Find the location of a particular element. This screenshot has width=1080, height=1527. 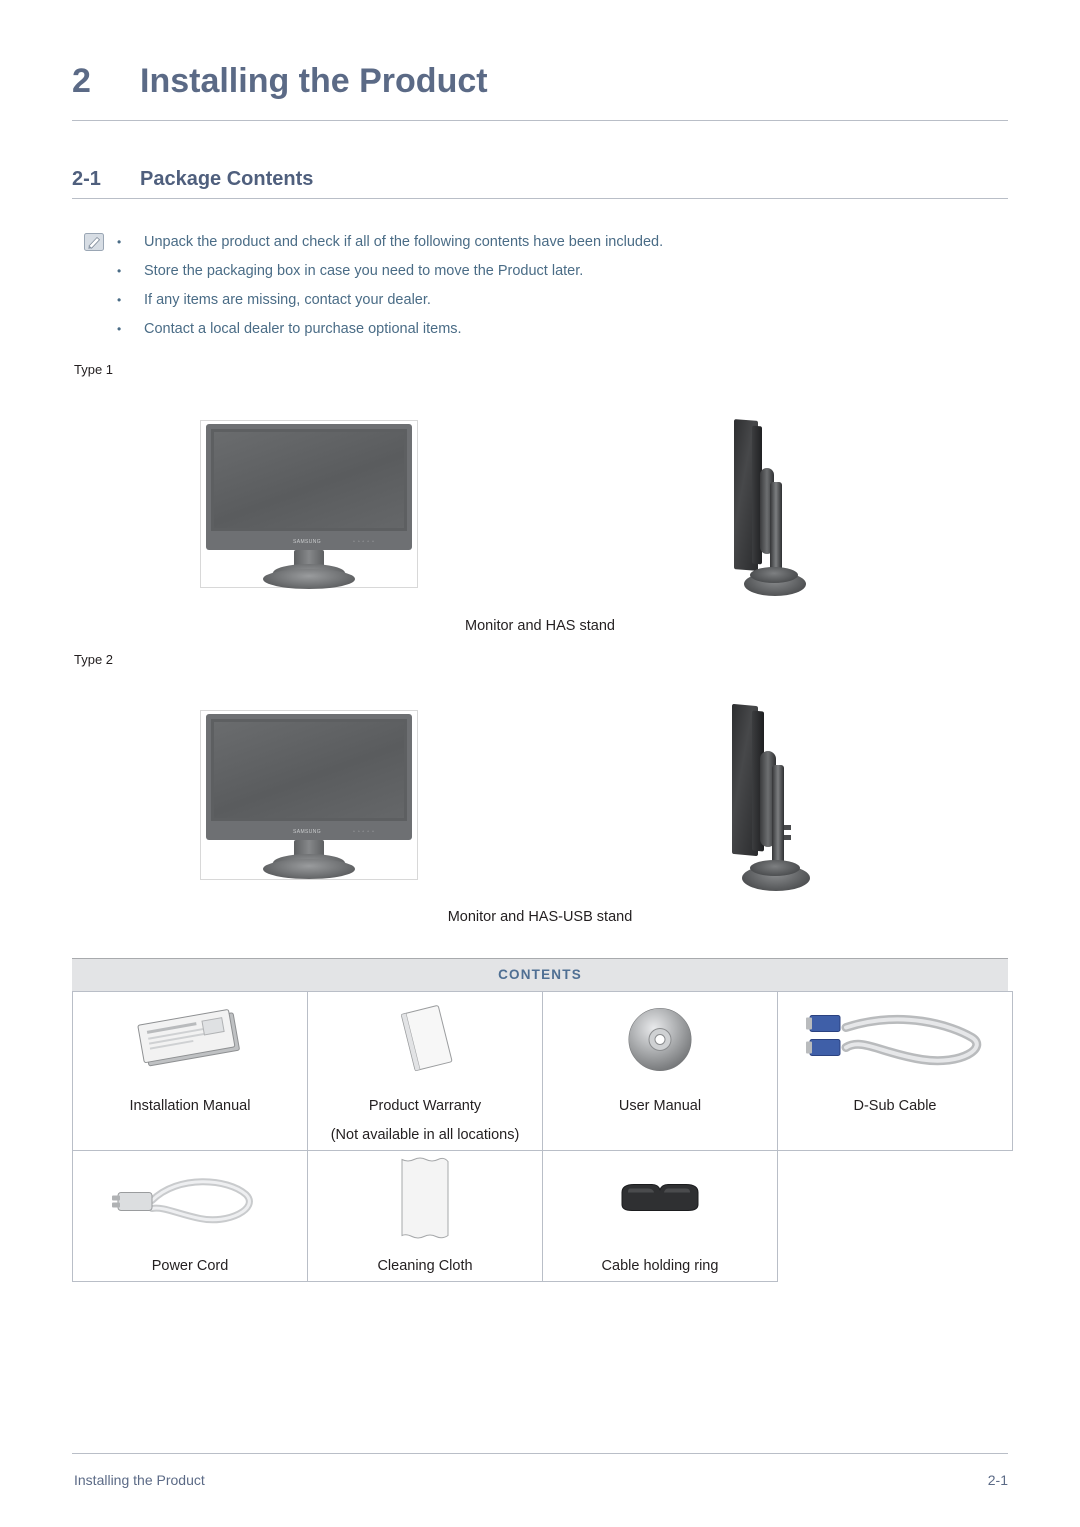

cleaning-cloth-icon is located at coordinates (425, 1201).